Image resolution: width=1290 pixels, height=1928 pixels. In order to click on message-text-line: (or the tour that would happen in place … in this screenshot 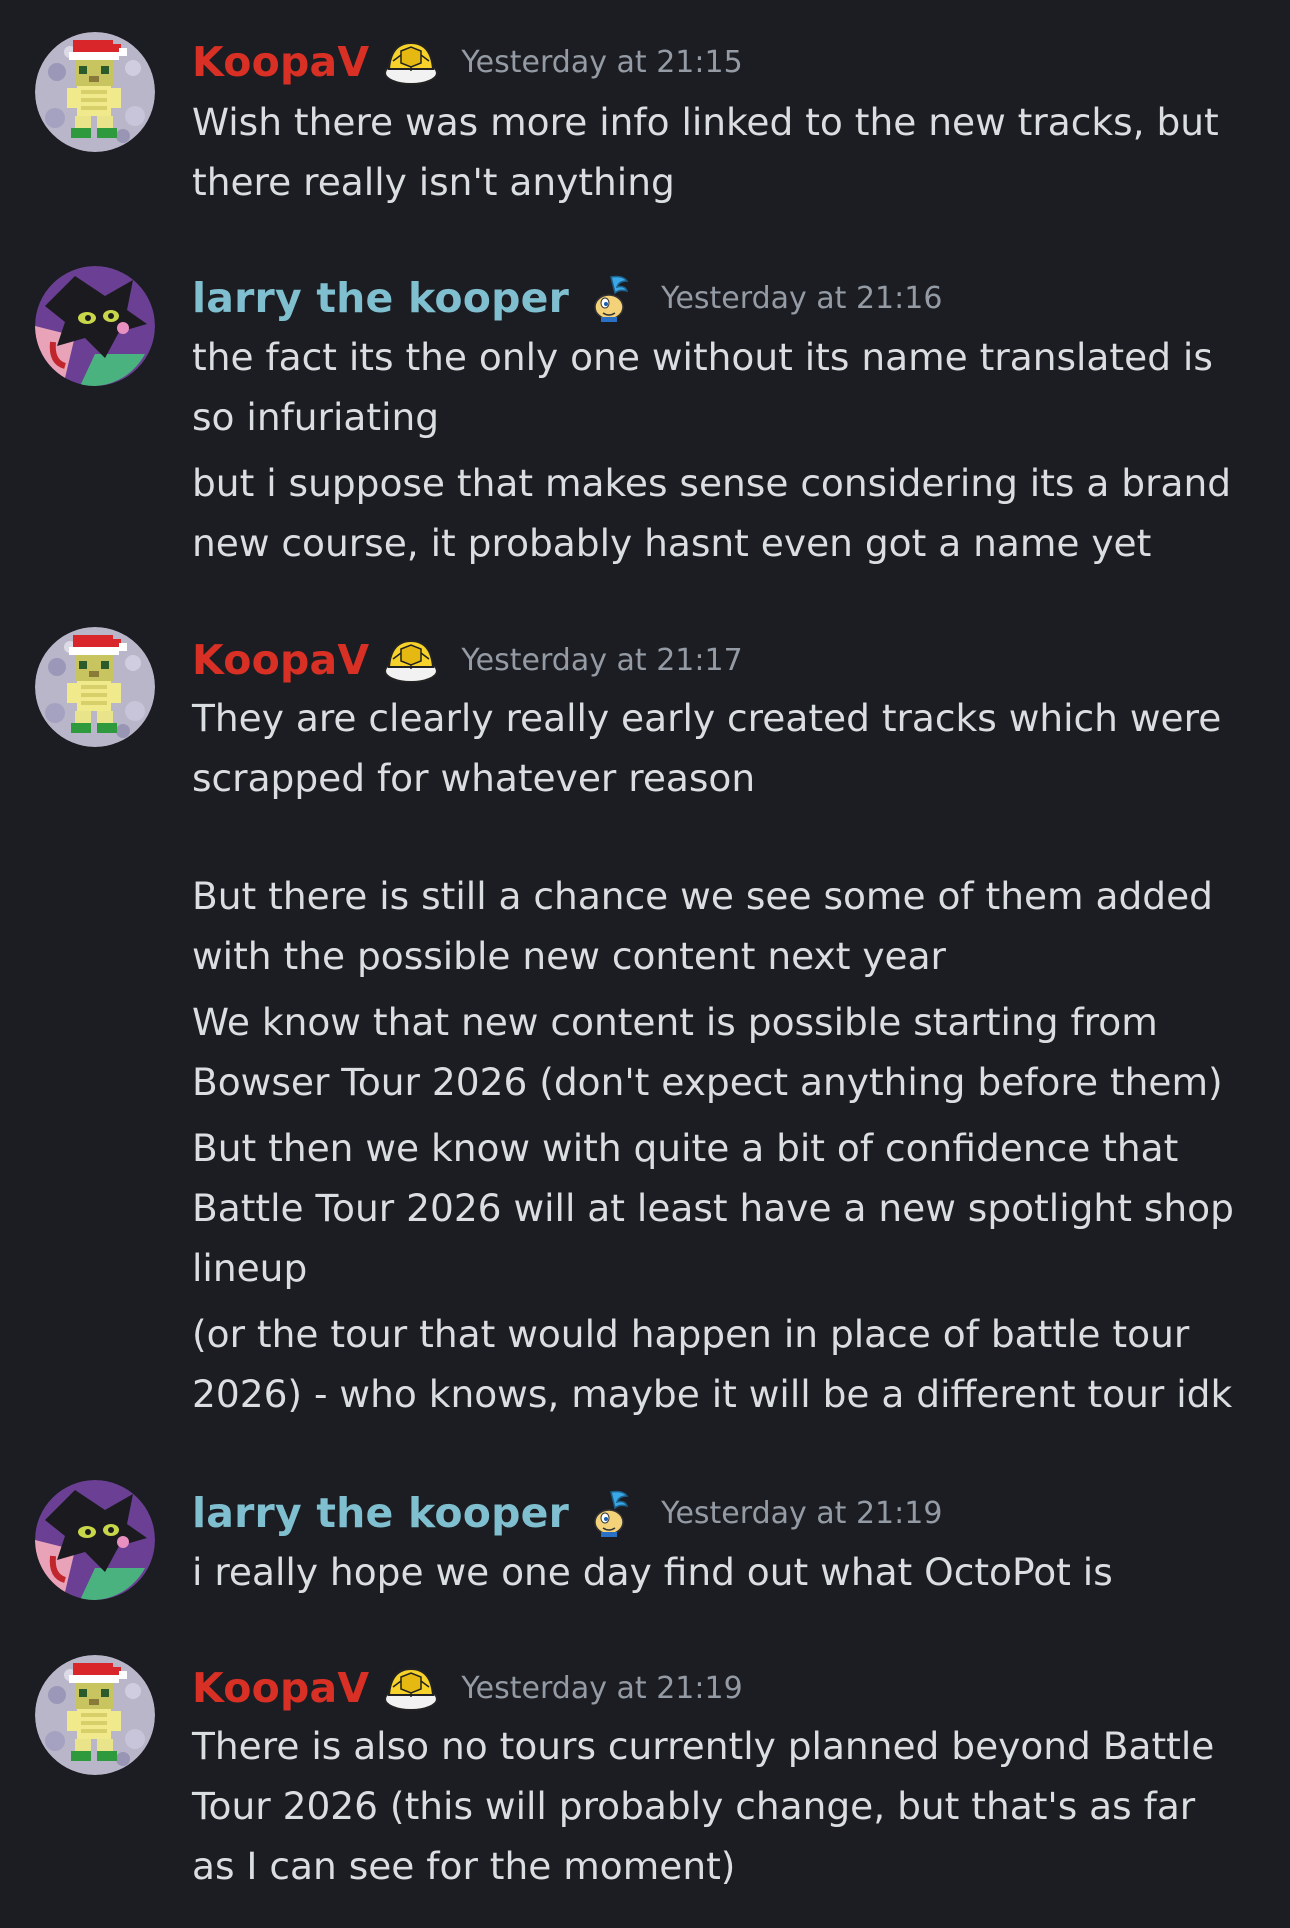, I will do `click(691, 1334)`.